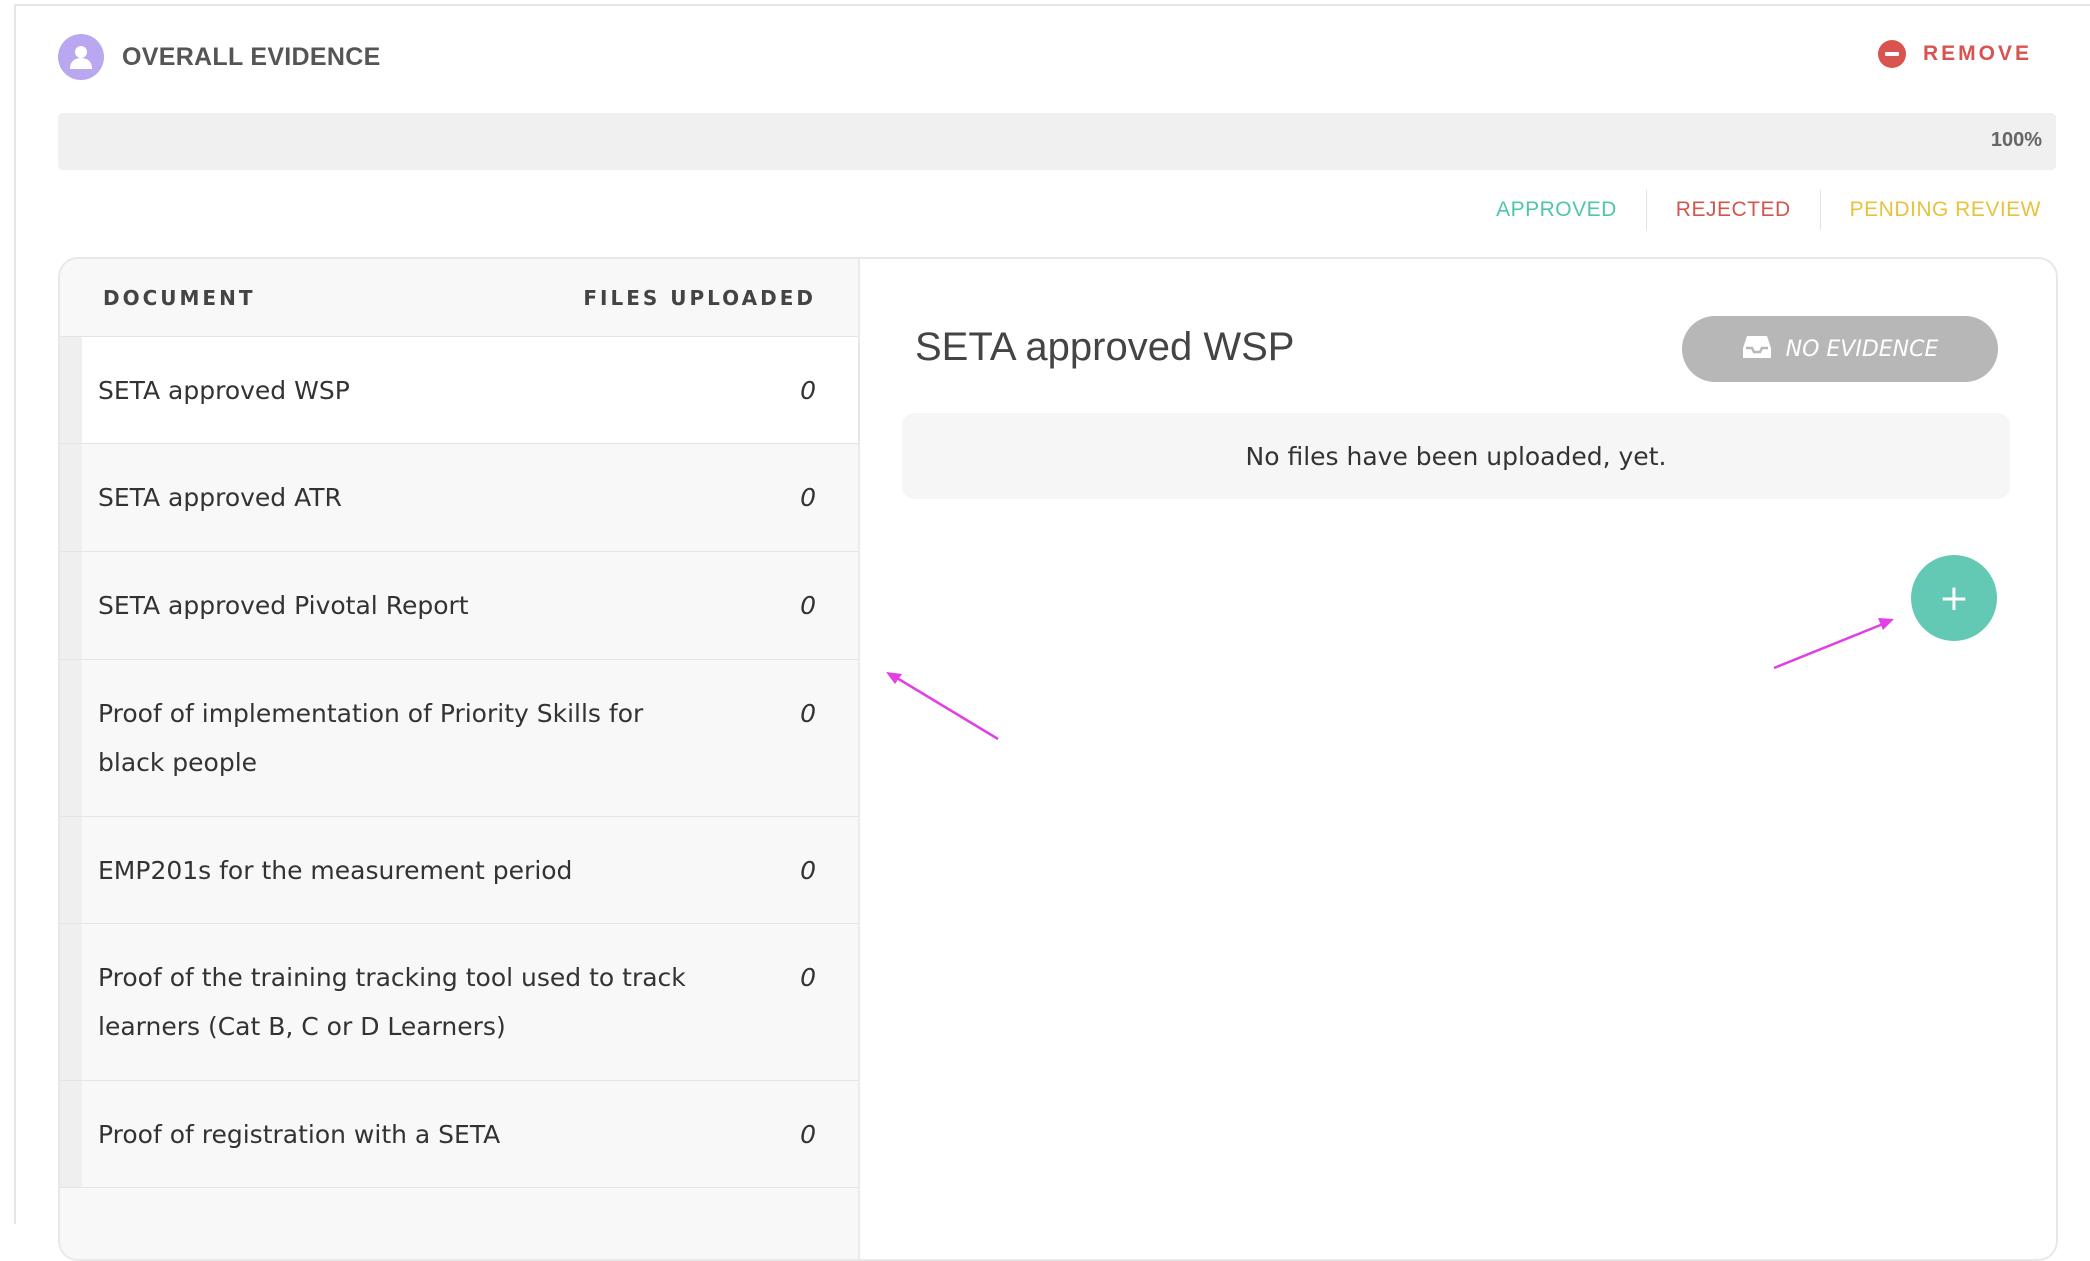 The height and width of the screenshot is (1261, 2090). I want to click on evidence-header: OVERALL EVIDENCE, so click(219, 57).